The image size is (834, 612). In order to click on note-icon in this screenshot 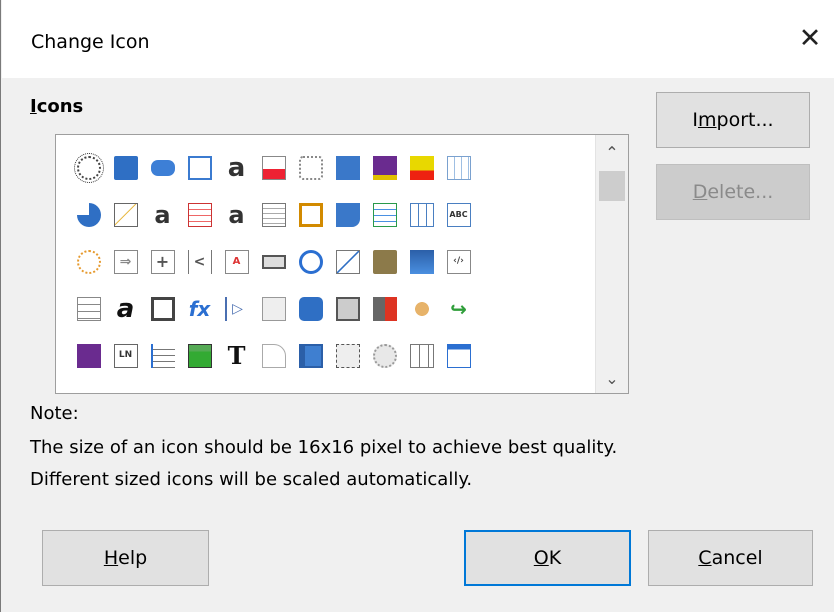, I will do `click(125, 167)`.